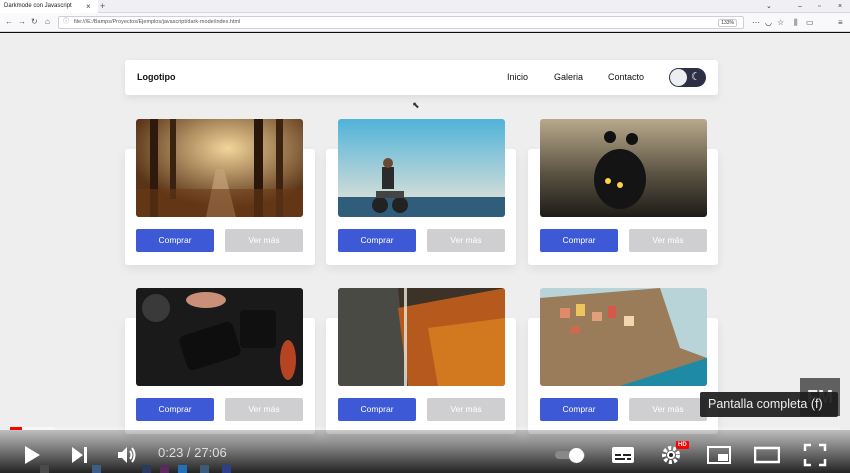 This screenshot has width=850, height=473. What do you see at coordinates (719, 455) in the screenshot?
I see `miniplayer-icon` at bounding box center [719, 455].